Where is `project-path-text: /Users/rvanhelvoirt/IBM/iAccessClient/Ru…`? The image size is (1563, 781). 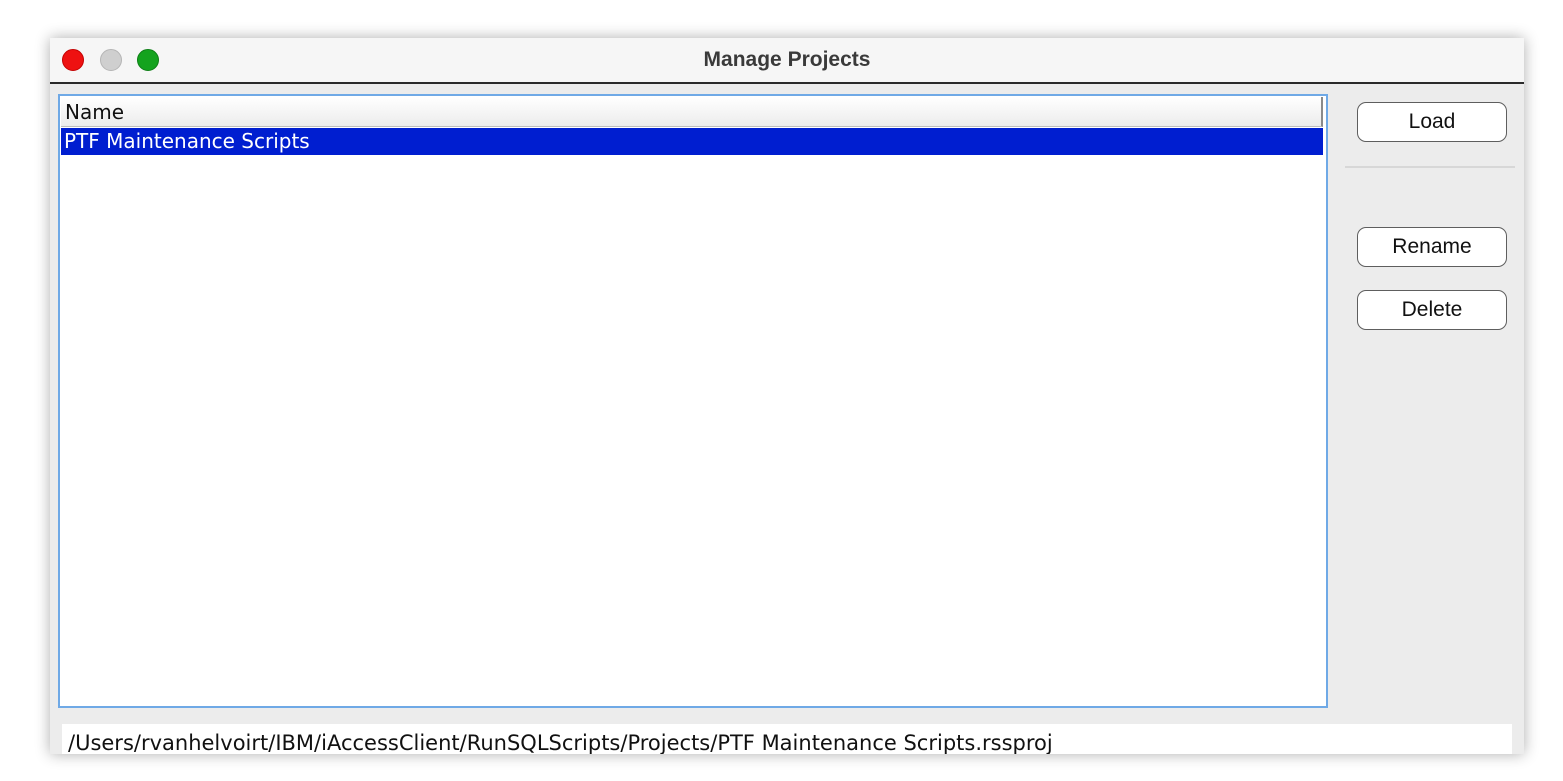
project-path-text: /Users/rvanhelvoirt/IBM/iAccessClient/Ru… is located at coordinates (560, 742).